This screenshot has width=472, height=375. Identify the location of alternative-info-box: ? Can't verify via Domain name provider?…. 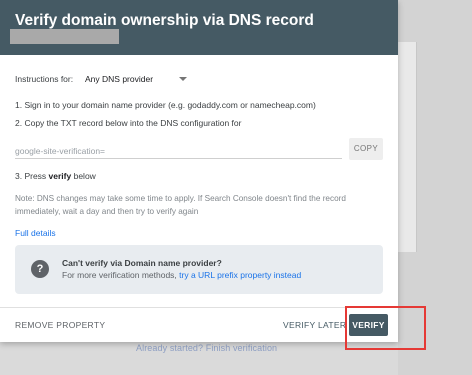
(199, 269).